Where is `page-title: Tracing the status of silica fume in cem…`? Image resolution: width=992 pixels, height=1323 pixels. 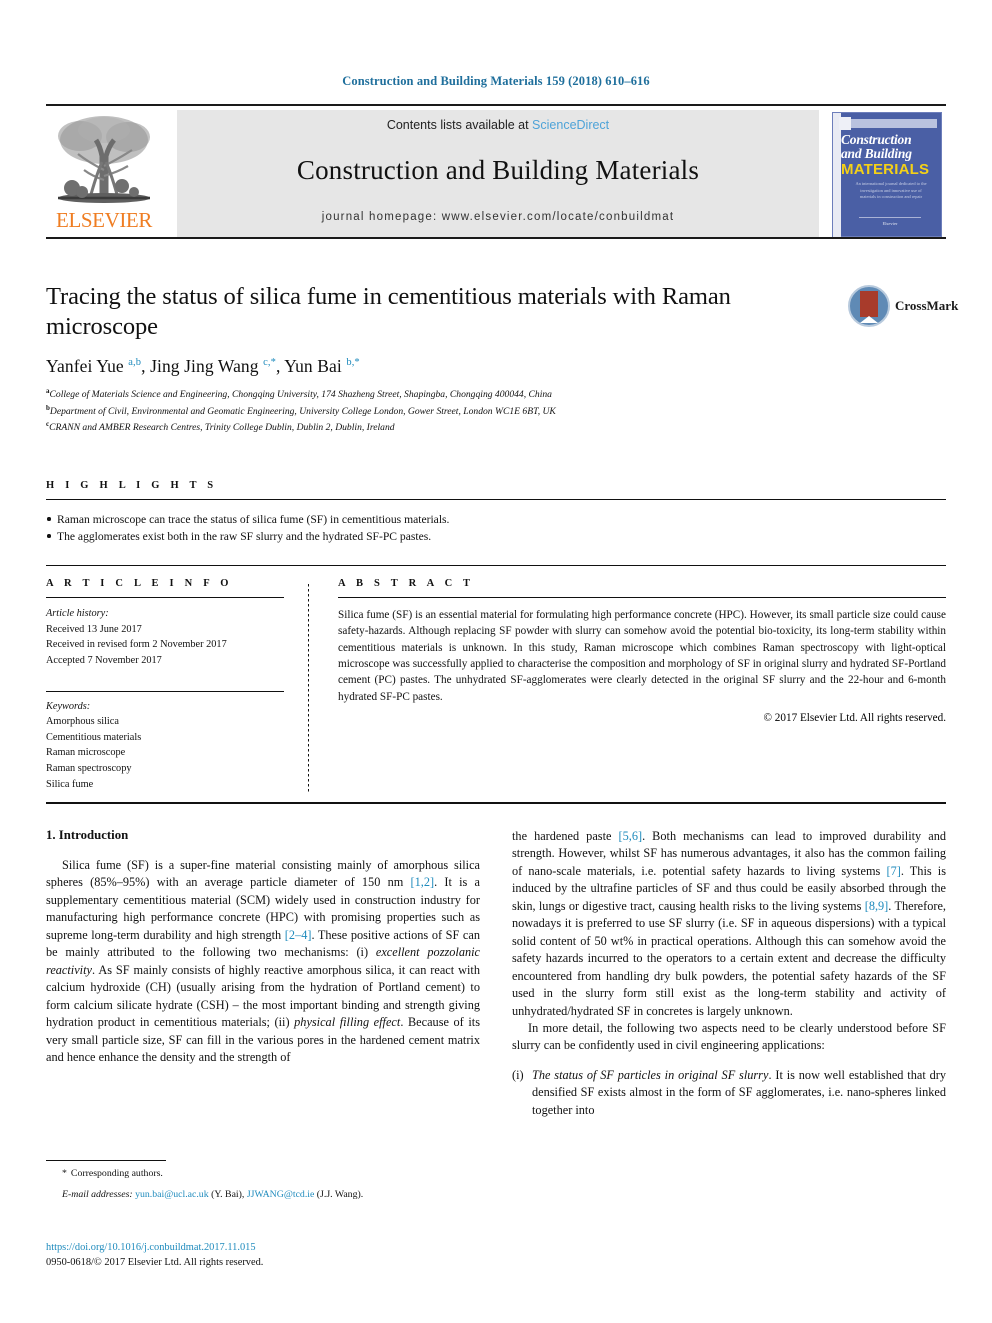 page-title: Tracing the status of silica fume in cem… is located at coordinates (388, 311).